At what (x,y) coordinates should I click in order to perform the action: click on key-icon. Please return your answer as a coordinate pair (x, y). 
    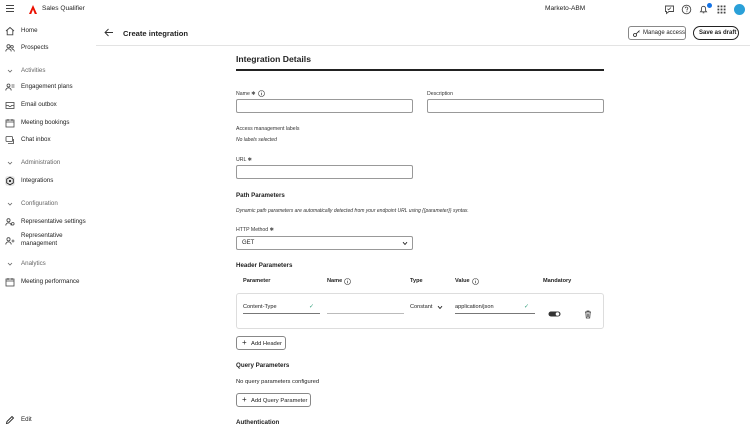
    Looking at the image, I should click on (636, 33).